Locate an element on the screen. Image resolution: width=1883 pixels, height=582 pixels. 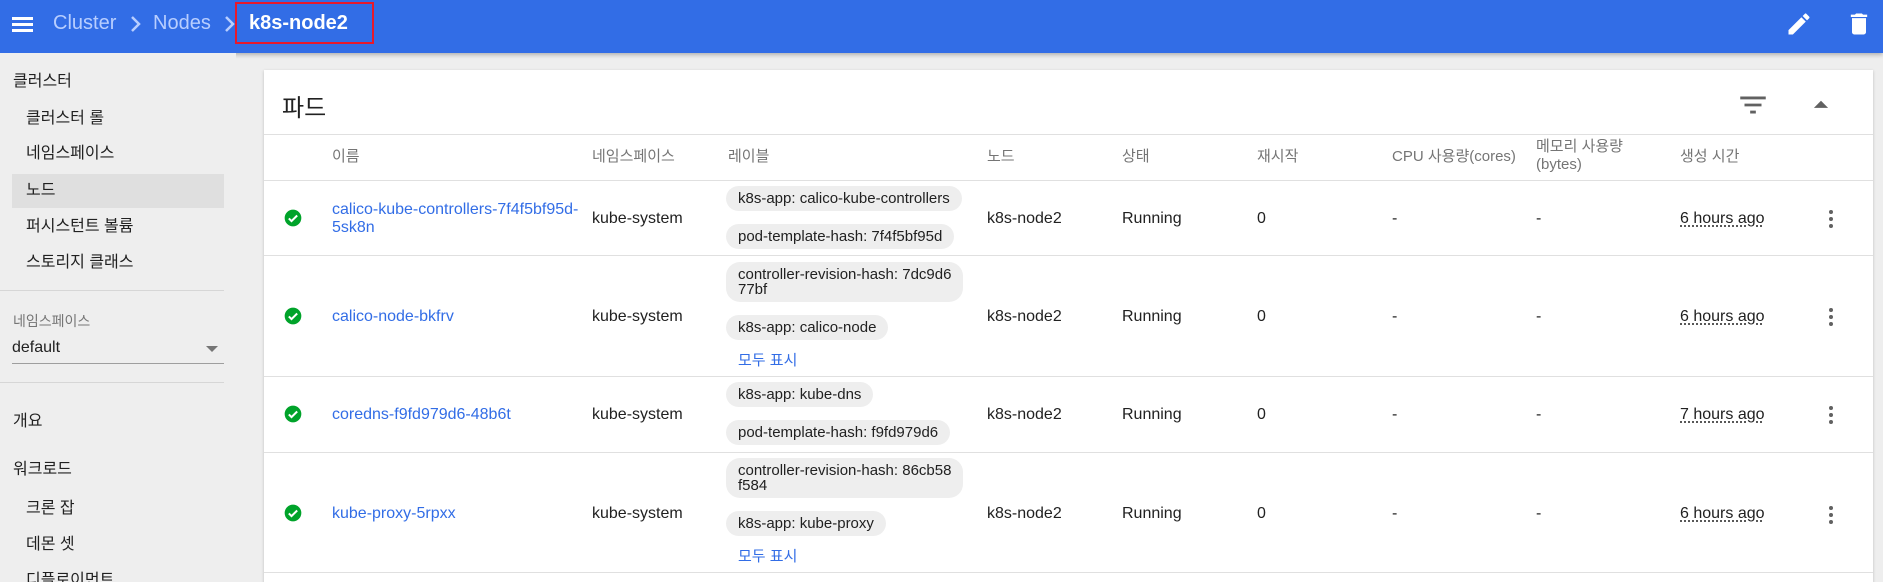
breadcrumb-current: k8s-node2 is located at coordinates (304, 23).